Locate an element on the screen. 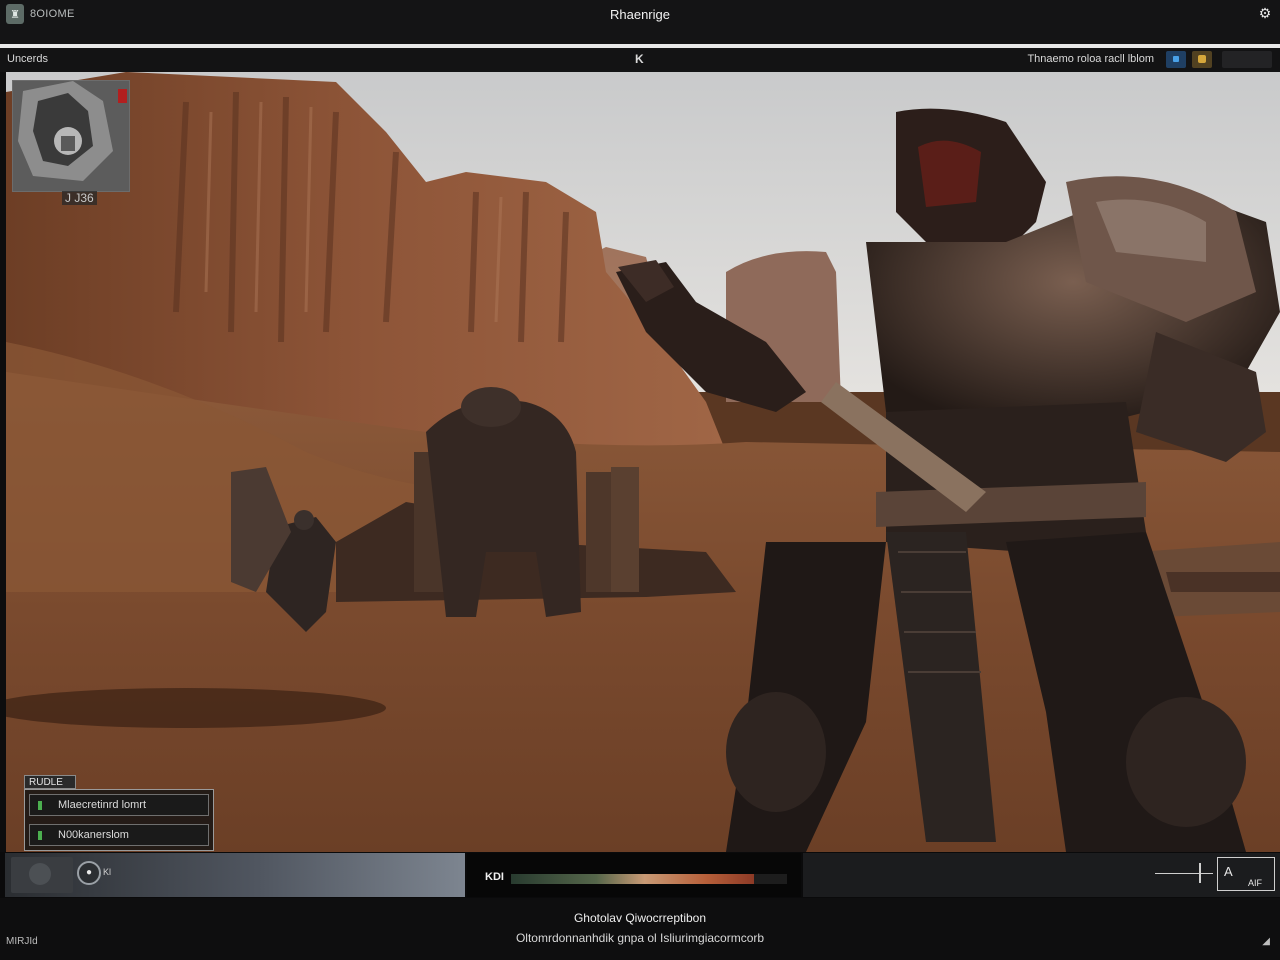 The image size is (1280, 960). toolbar-right-label: Thnaemo roloa racll lblom is located at coordinates (1090, 59).